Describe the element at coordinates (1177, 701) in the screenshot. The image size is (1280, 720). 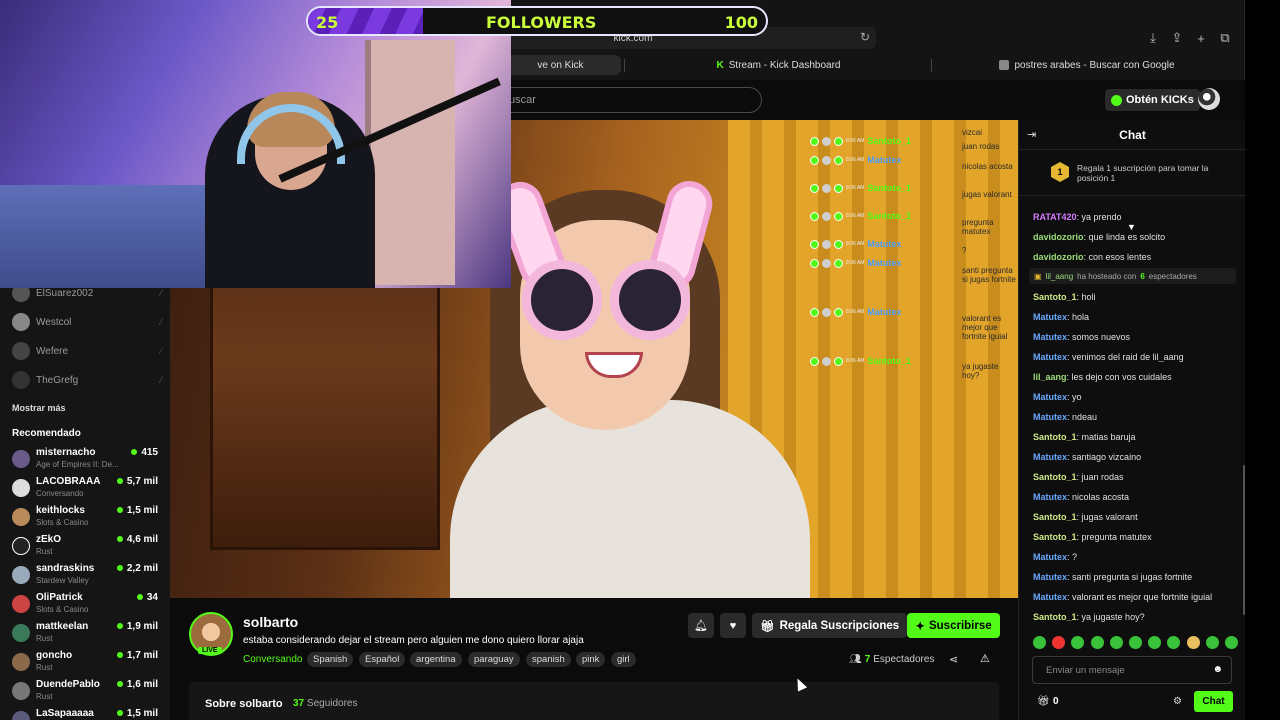
I see `gear-icon: ⚙` at that location.